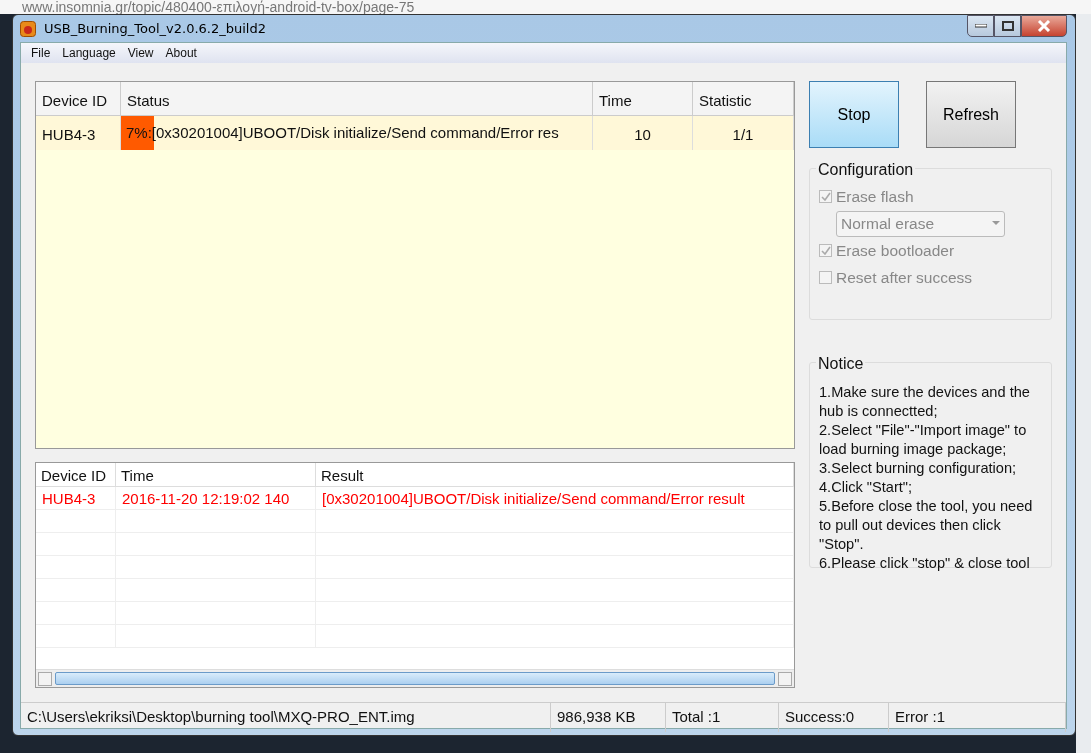 The height and width of the screenshot is (753, 1091). I want to click on column-header: Status, so click(357, 99).